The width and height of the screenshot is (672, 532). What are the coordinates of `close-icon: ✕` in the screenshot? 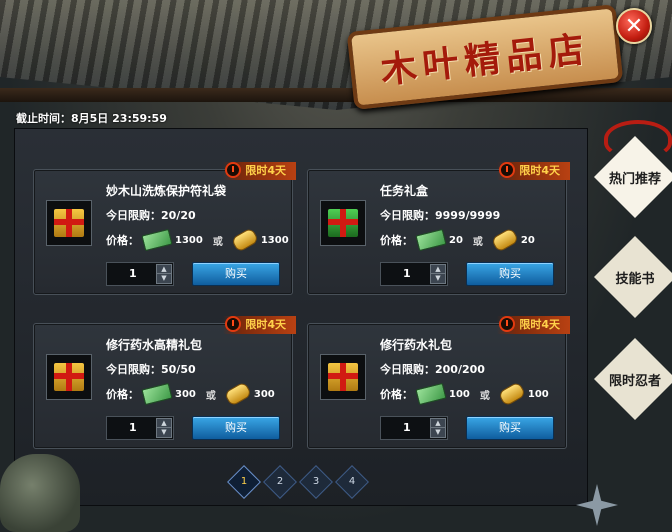 It's located at (634, 26).